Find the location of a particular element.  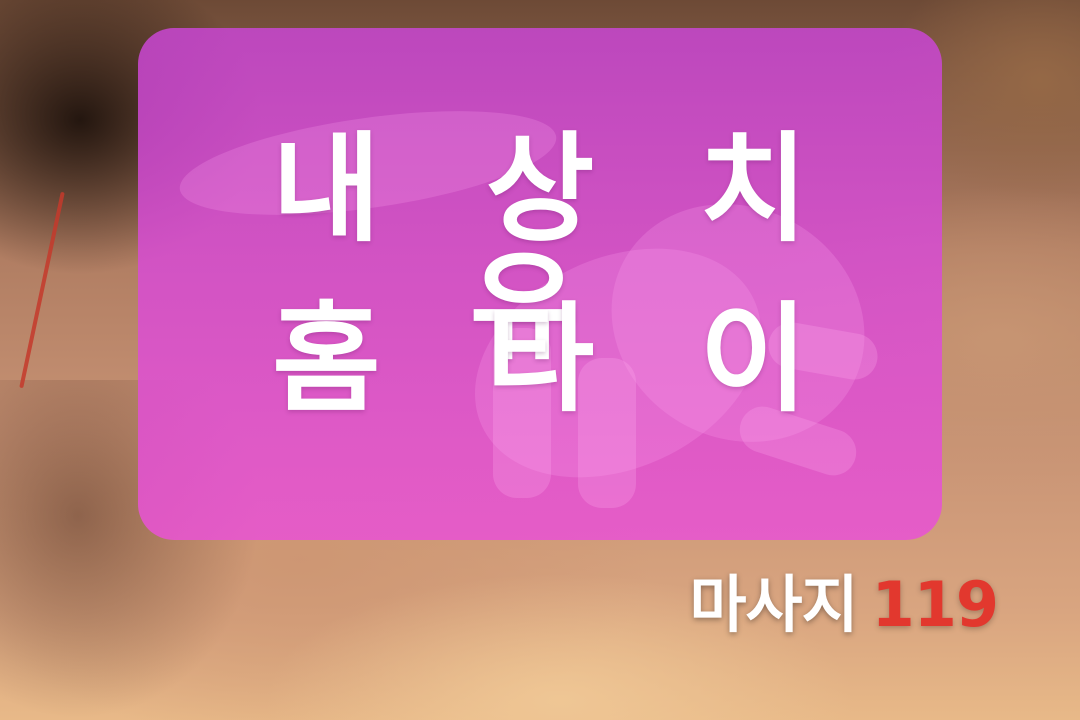

title-line-2: 홈 타 이 is located at coordinates (556, 359).